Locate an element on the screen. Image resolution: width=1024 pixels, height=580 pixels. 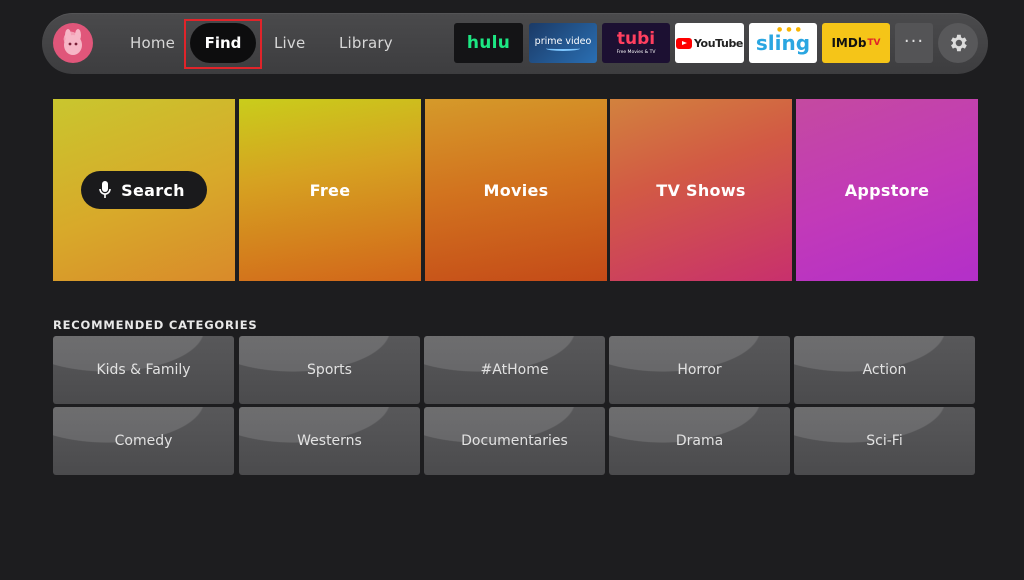
app-imdb-label: IMDb is located at coordinates (849, 43).